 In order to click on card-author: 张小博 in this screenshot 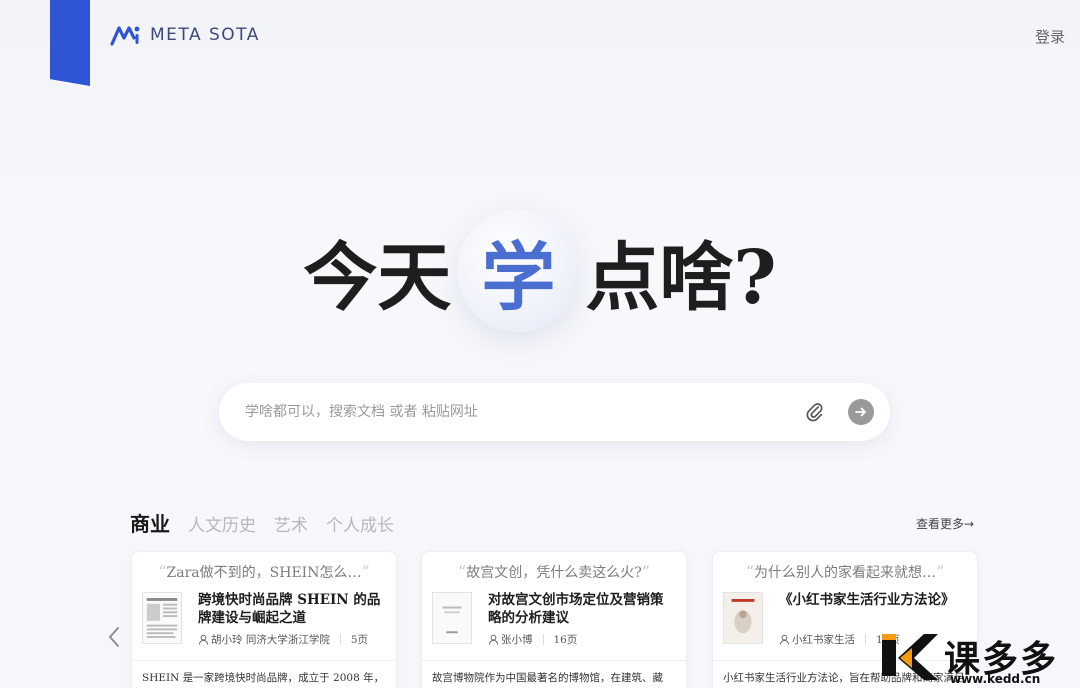, I will do `click(517, 640)`.